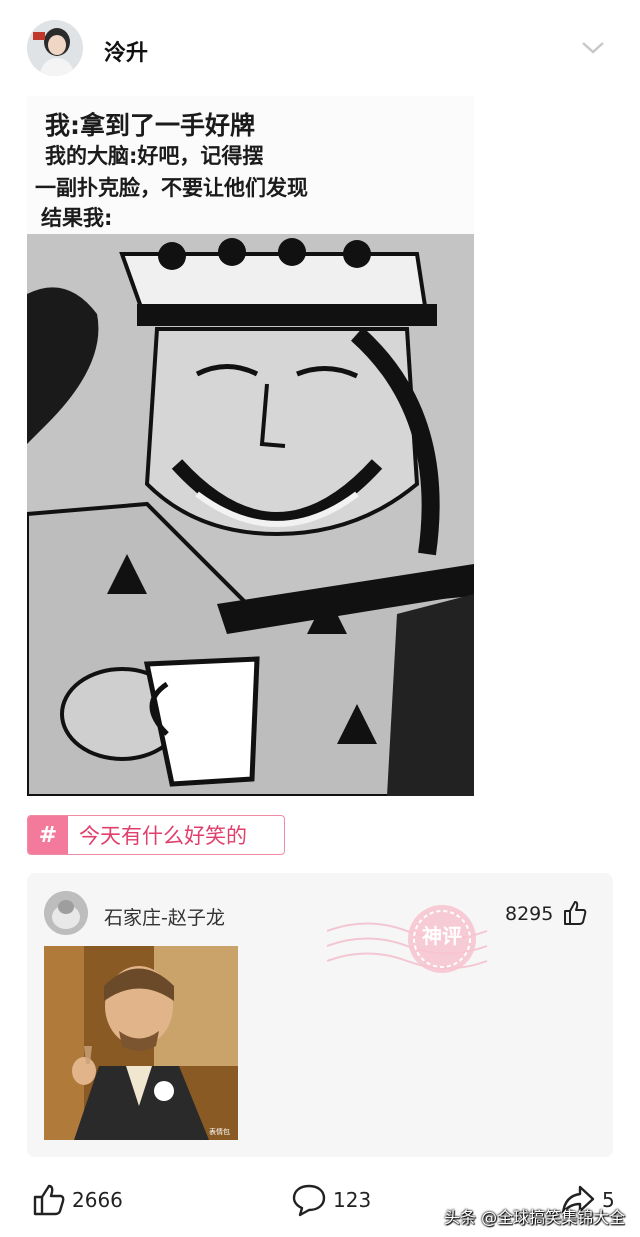 The width and height of the screenshot is (640, 1237). What do you see at coordinates (97, 1200) in the screenshot?
I see `like-count: 2666` at bounding box center [97, 1200].